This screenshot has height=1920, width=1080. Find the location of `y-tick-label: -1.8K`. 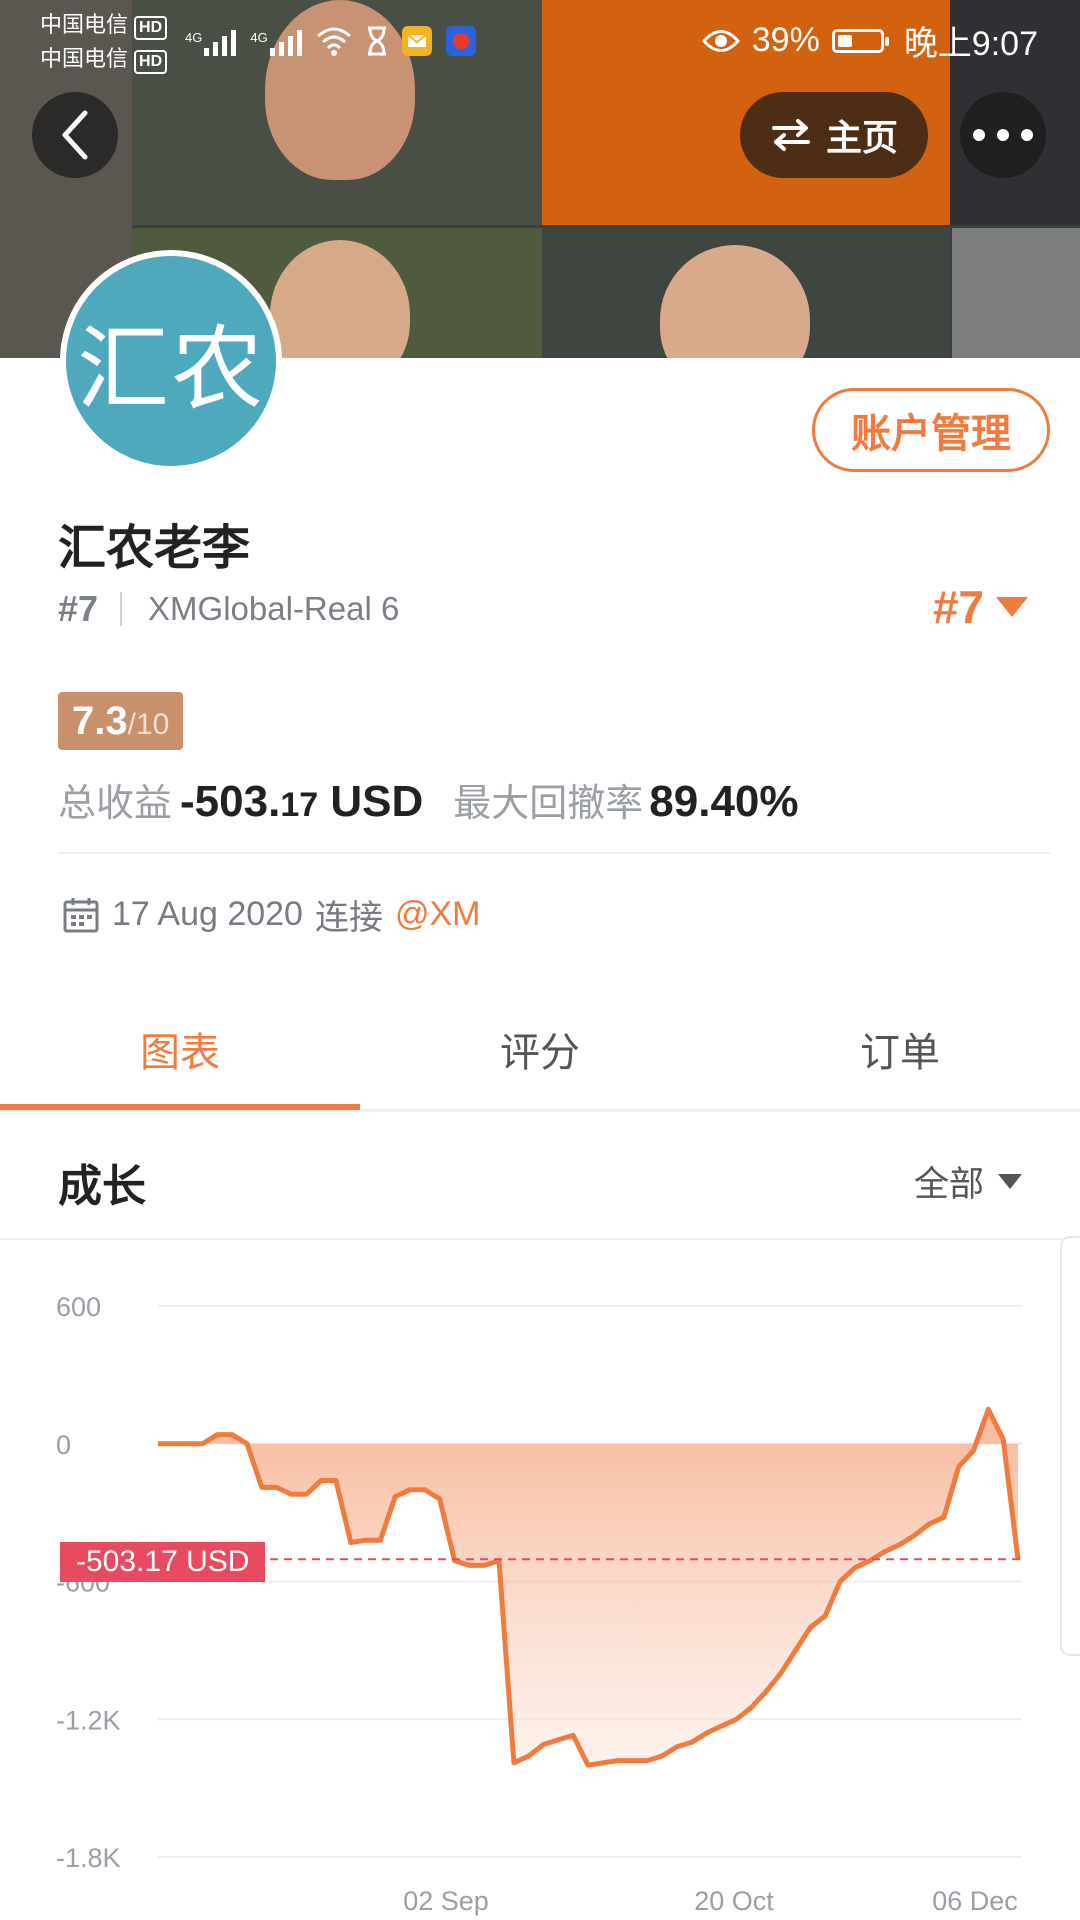

y-tick-label: -1.8K is located at coordinates (88, 1858).